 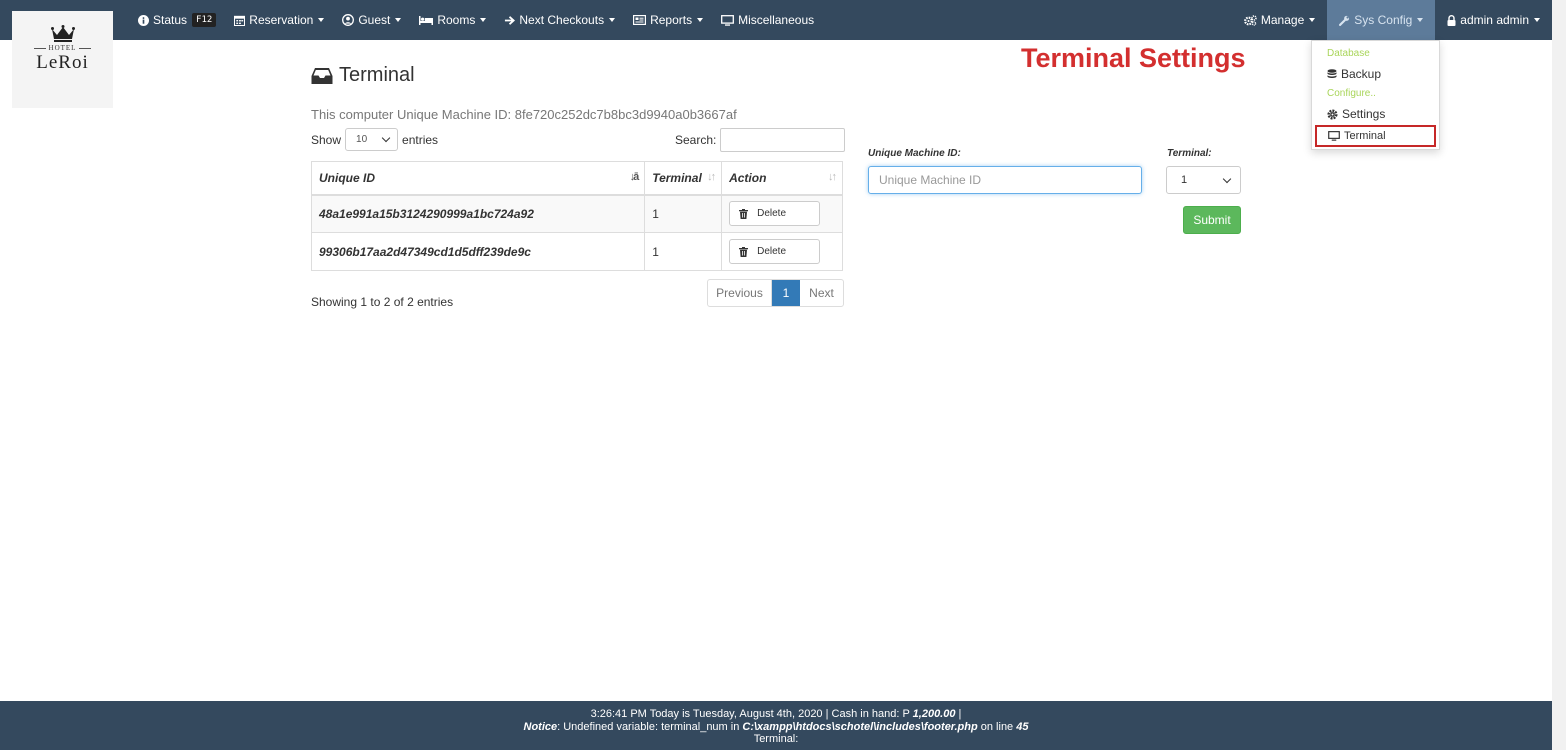 I want to click on logo-brand-text: LeRoi, so click(x=62, y=62).